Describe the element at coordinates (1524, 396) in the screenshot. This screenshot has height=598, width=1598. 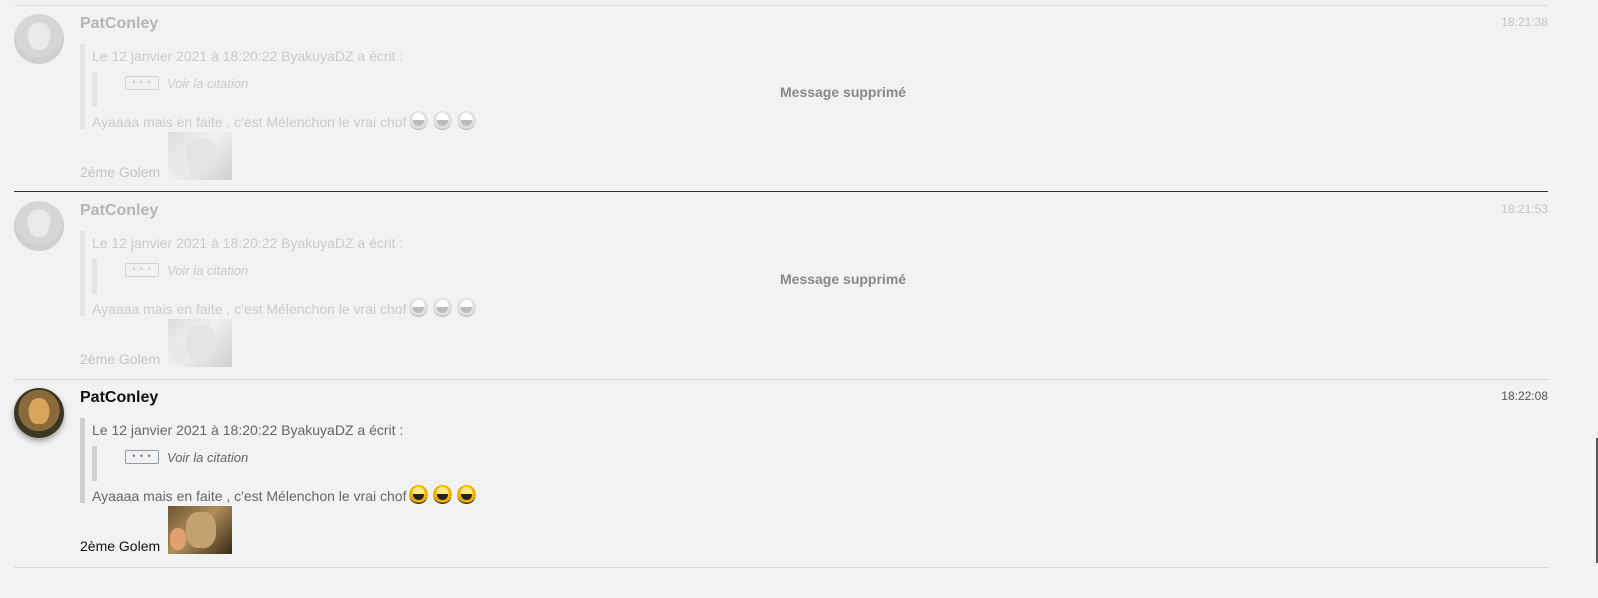
I see `timestamp: 18:22:08` at that location.